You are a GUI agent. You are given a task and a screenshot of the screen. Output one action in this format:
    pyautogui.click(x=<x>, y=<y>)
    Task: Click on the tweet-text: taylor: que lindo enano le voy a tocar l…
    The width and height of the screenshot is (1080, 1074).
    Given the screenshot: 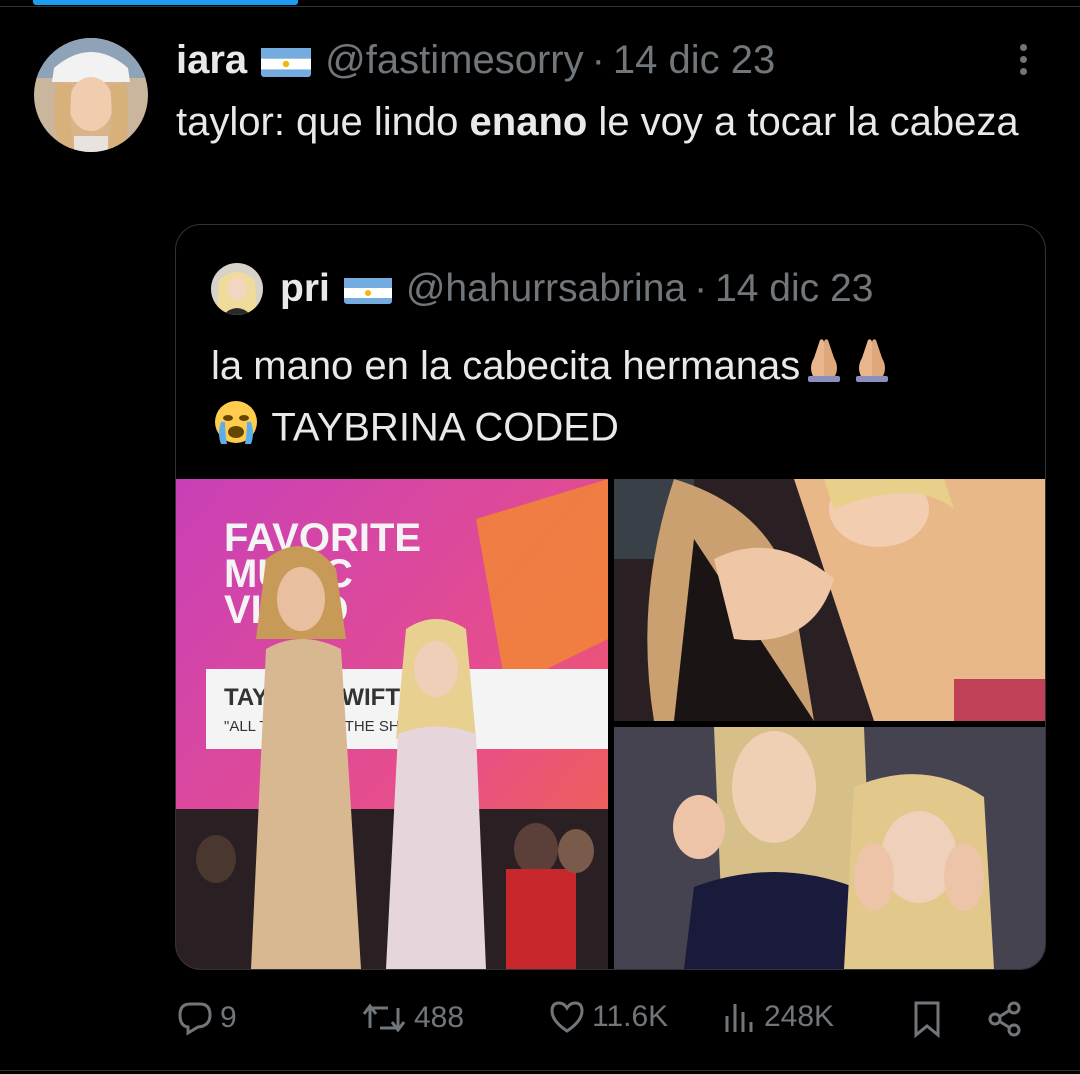 What is the action you would take?
    pyautogui.click(x=606, y=122)
    